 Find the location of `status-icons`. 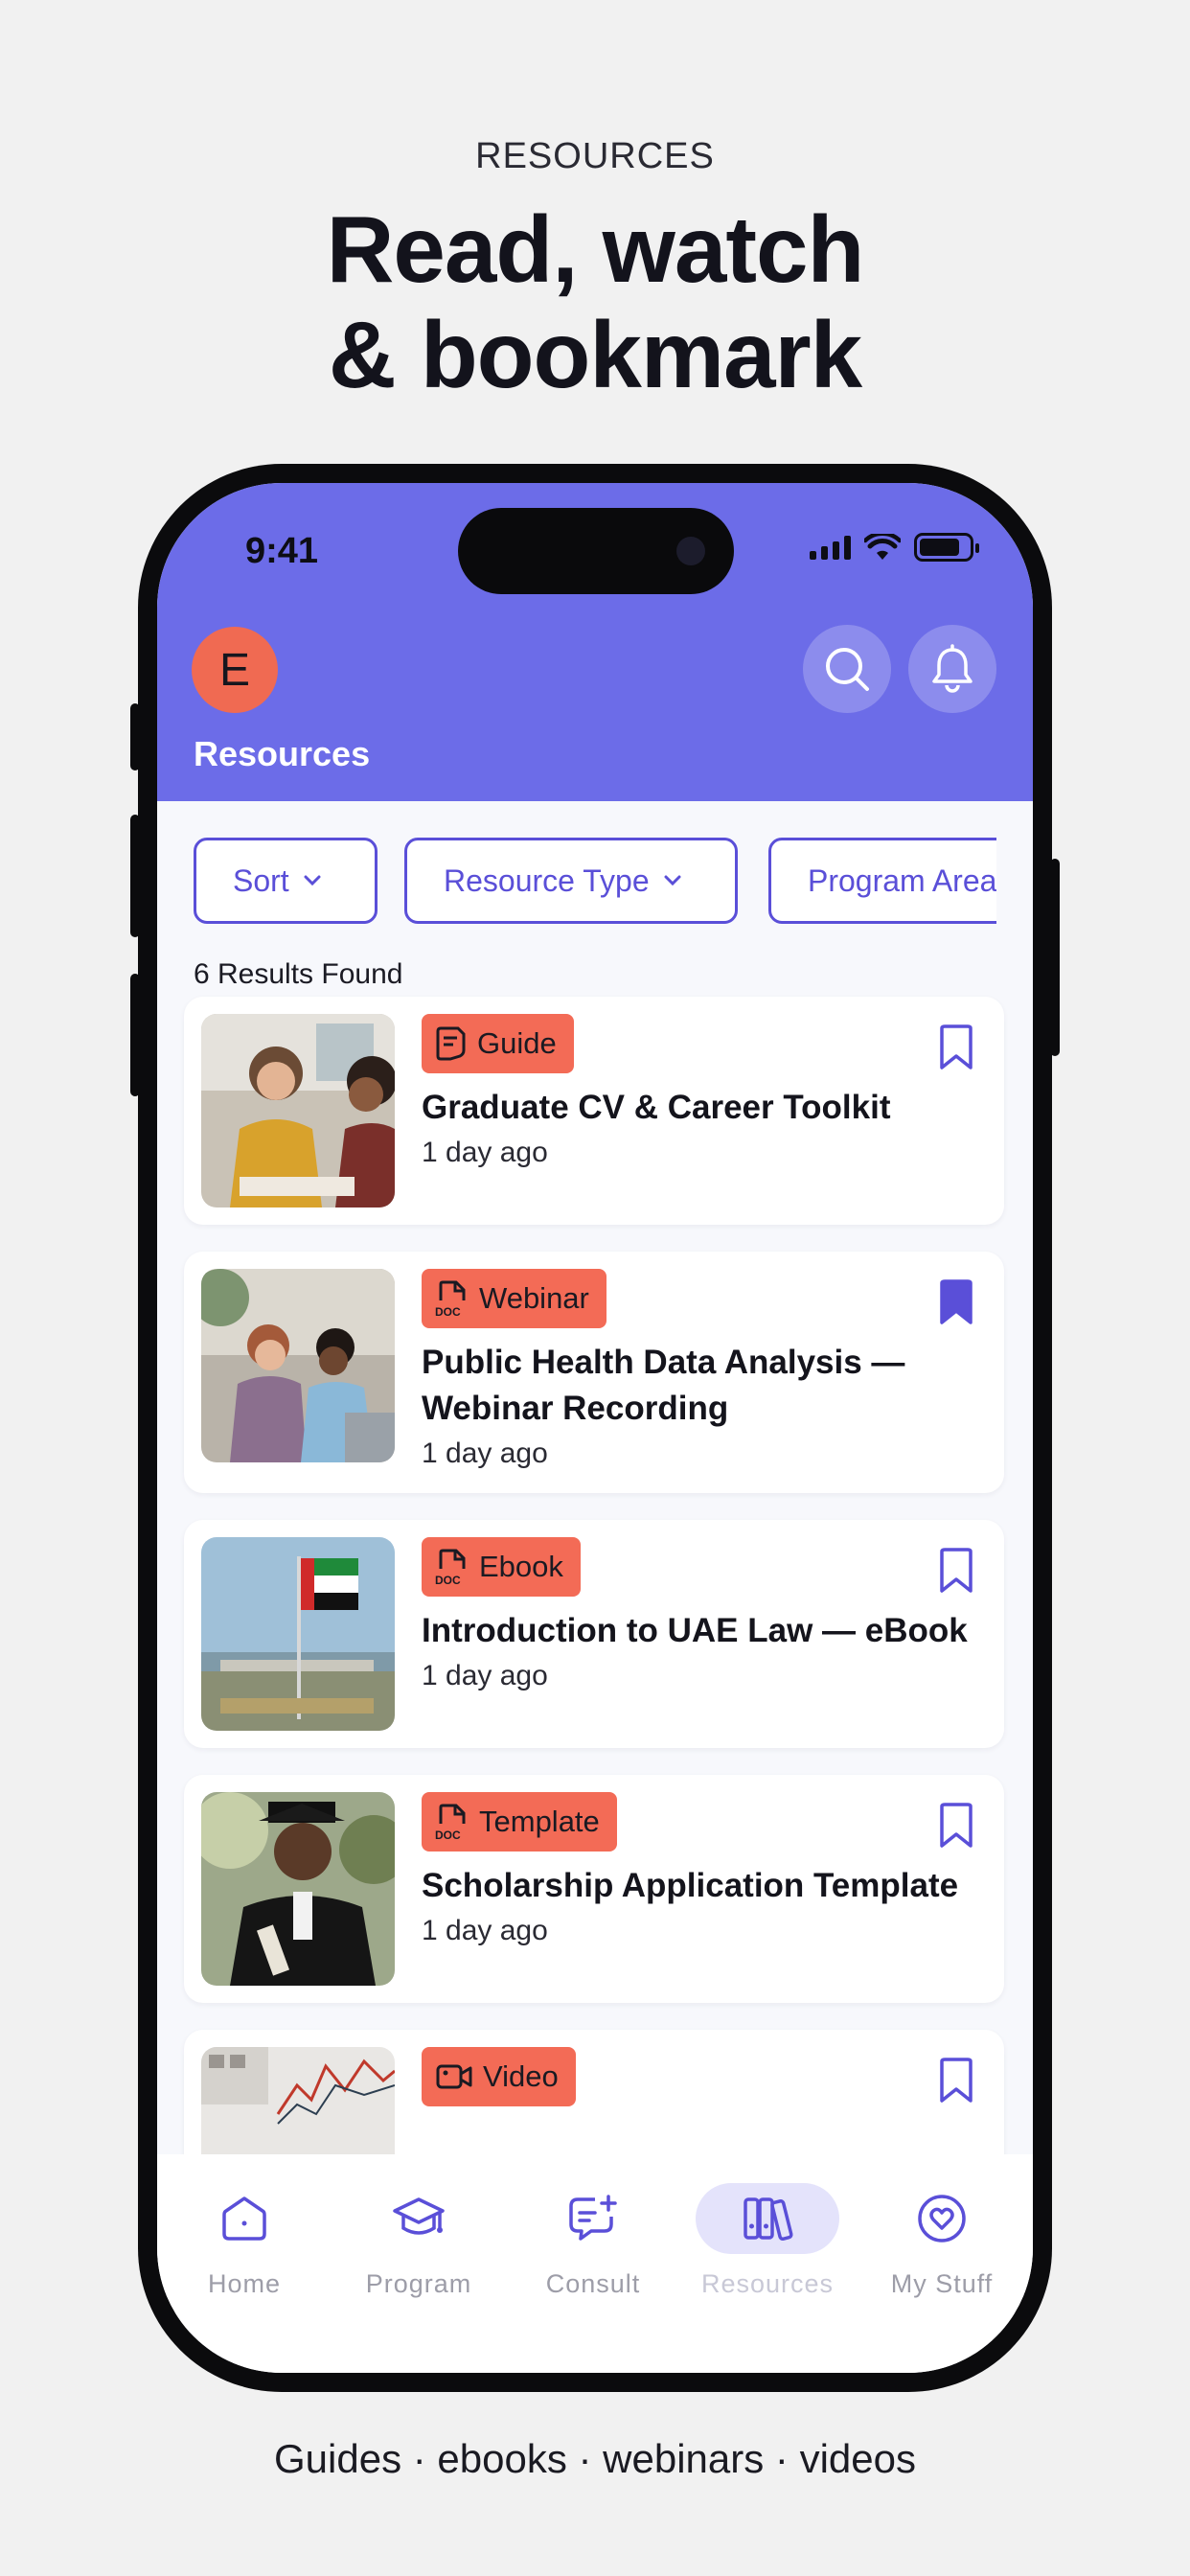

status-icons is located at coordinates (895, 548).